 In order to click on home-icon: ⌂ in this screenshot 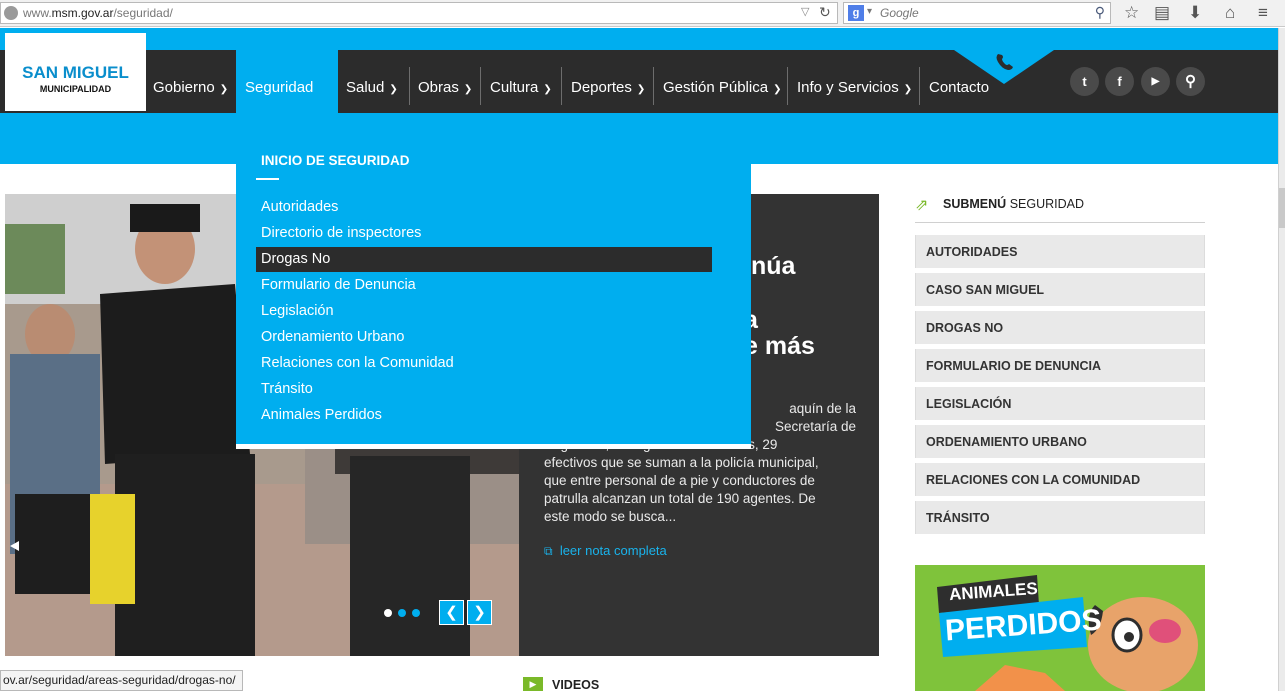, I will do `click(1230, 13)`.